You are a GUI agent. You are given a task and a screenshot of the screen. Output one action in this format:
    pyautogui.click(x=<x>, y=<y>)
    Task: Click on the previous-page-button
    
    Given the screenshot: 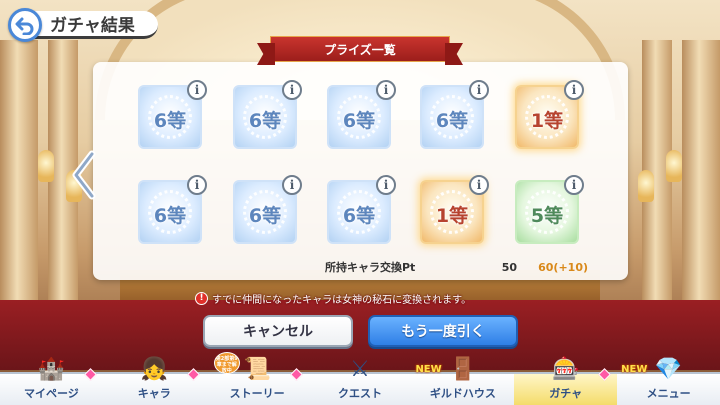 What is the action you would take?
    pyautogui.click(x=84, y=175)
    